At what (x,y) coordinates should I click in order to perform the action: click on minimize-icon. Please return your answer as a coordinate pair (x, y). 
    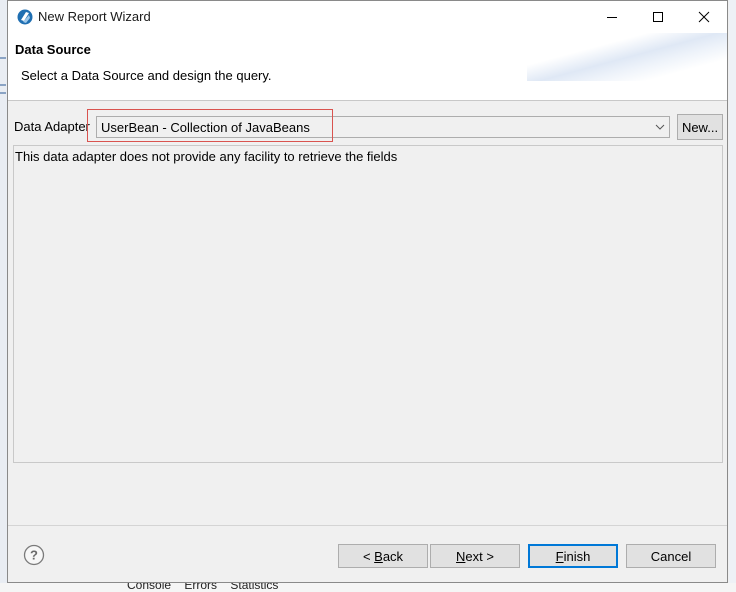
    Looking at the image, I should click on (612, 17).